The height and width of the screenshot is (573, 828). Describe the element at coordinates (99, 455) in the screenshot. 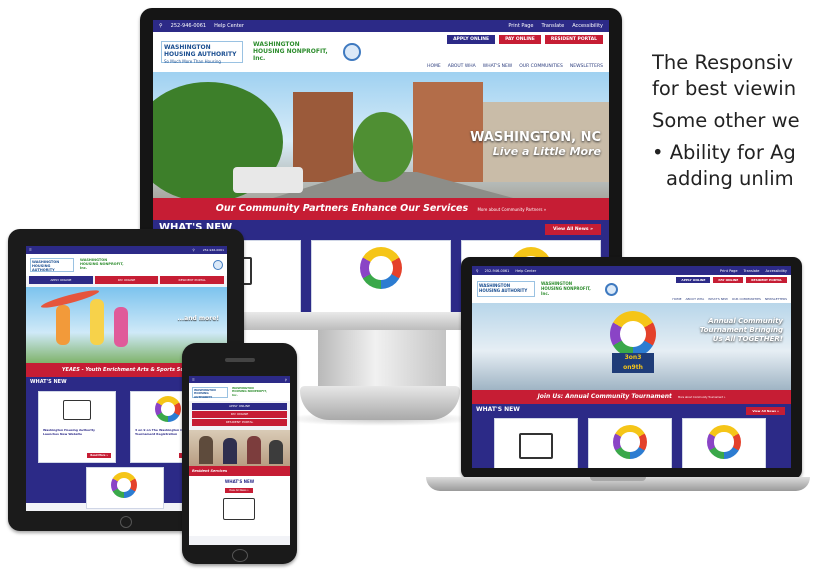

I see `read-more-button: Read More »` at that location.